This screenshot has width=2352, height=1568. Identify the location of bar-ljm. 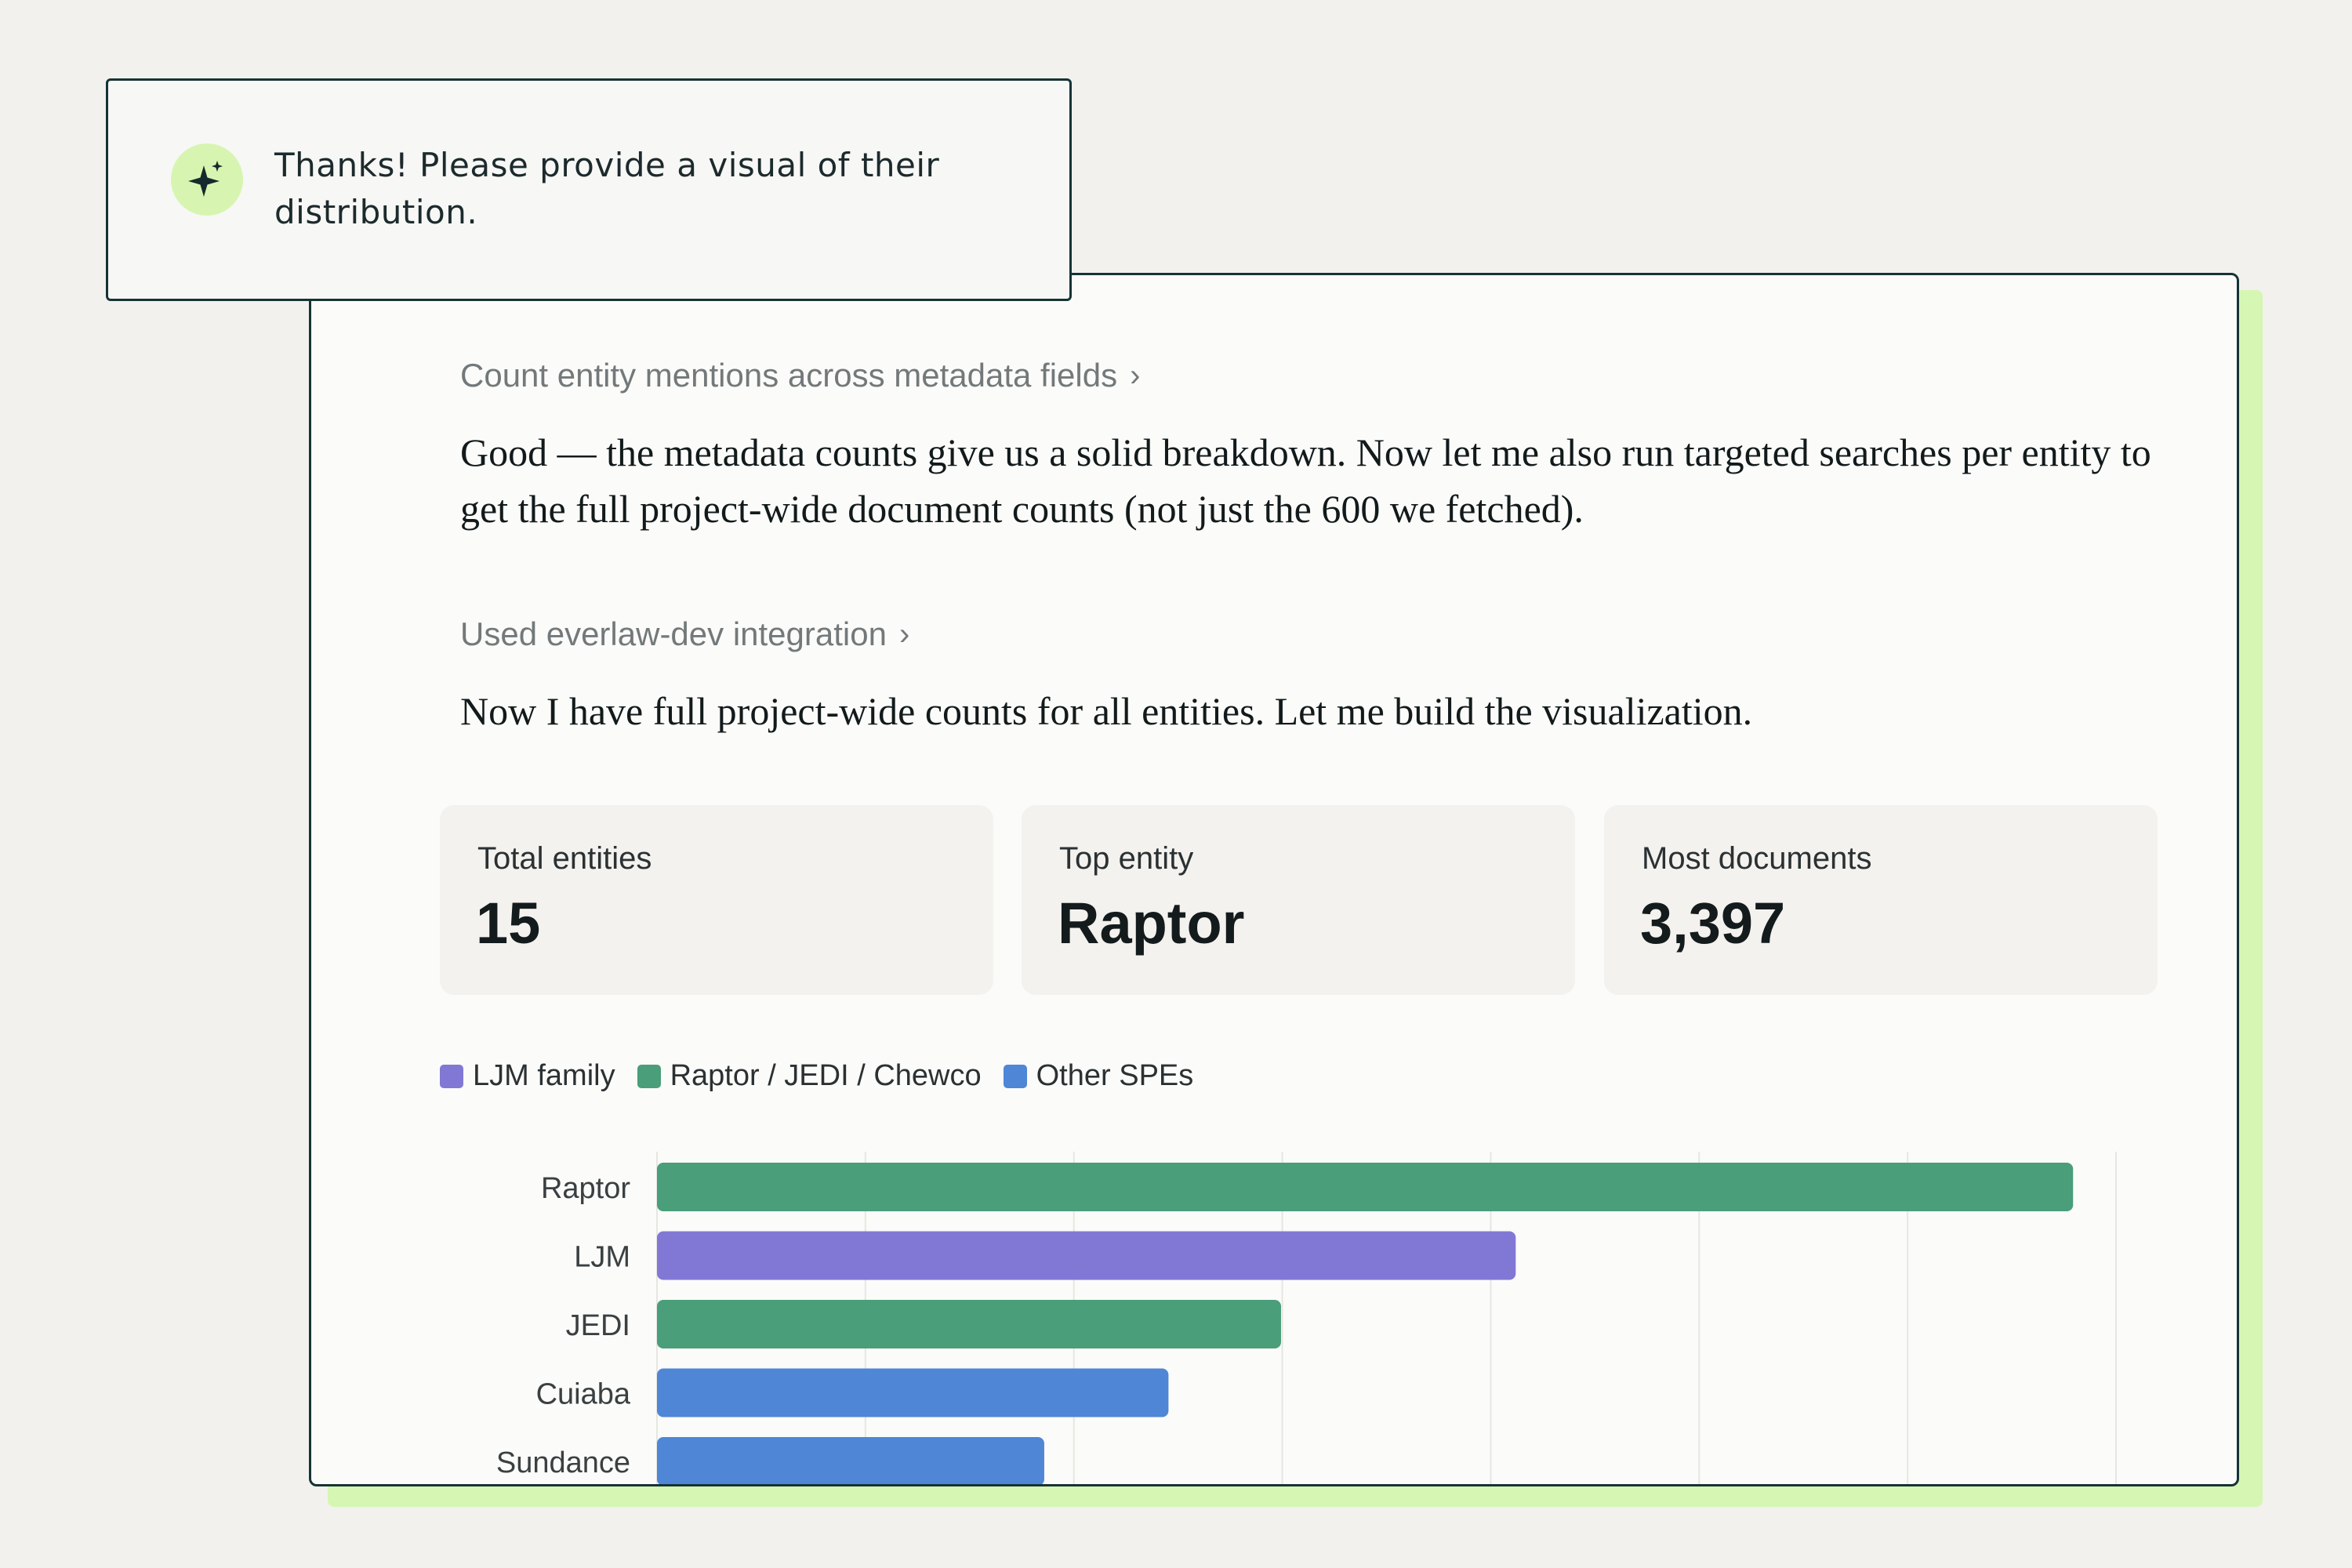
(1086, 1255).